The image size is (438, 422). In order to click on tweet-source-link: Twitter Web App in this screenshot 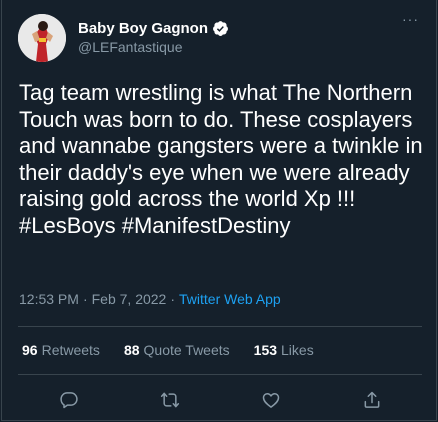, I will do `click(230, 299)`.